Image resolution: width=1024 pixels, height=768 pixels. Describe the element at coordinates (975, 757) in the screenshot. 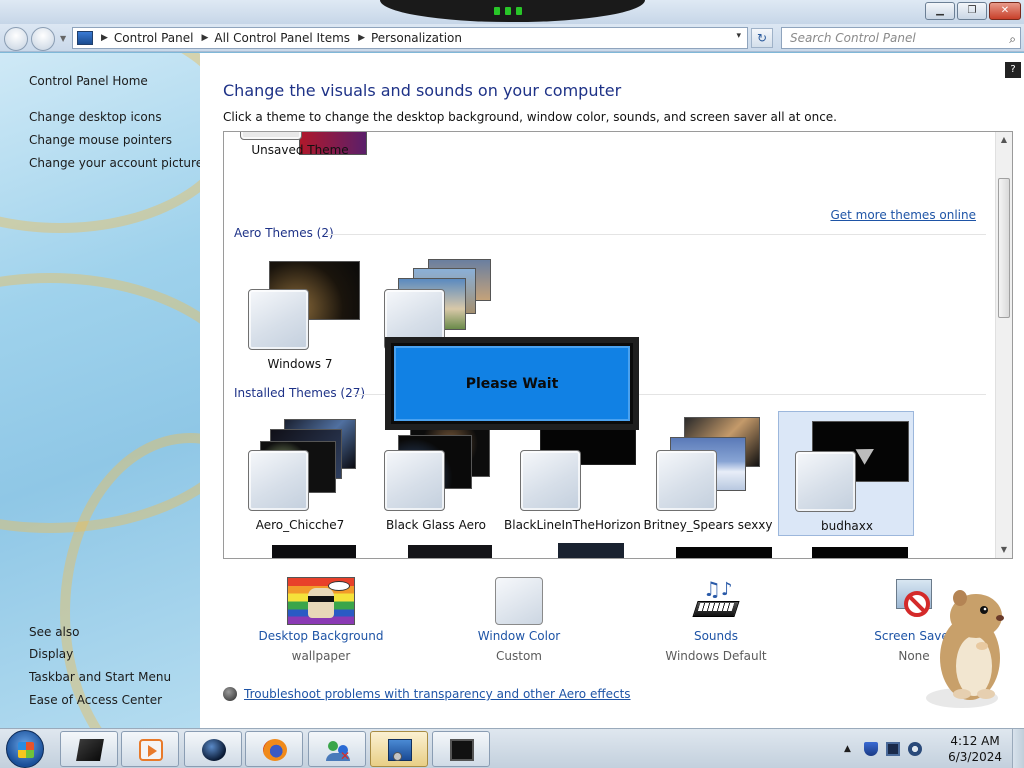

I see `clock-date: 6/3/2024` at that location.